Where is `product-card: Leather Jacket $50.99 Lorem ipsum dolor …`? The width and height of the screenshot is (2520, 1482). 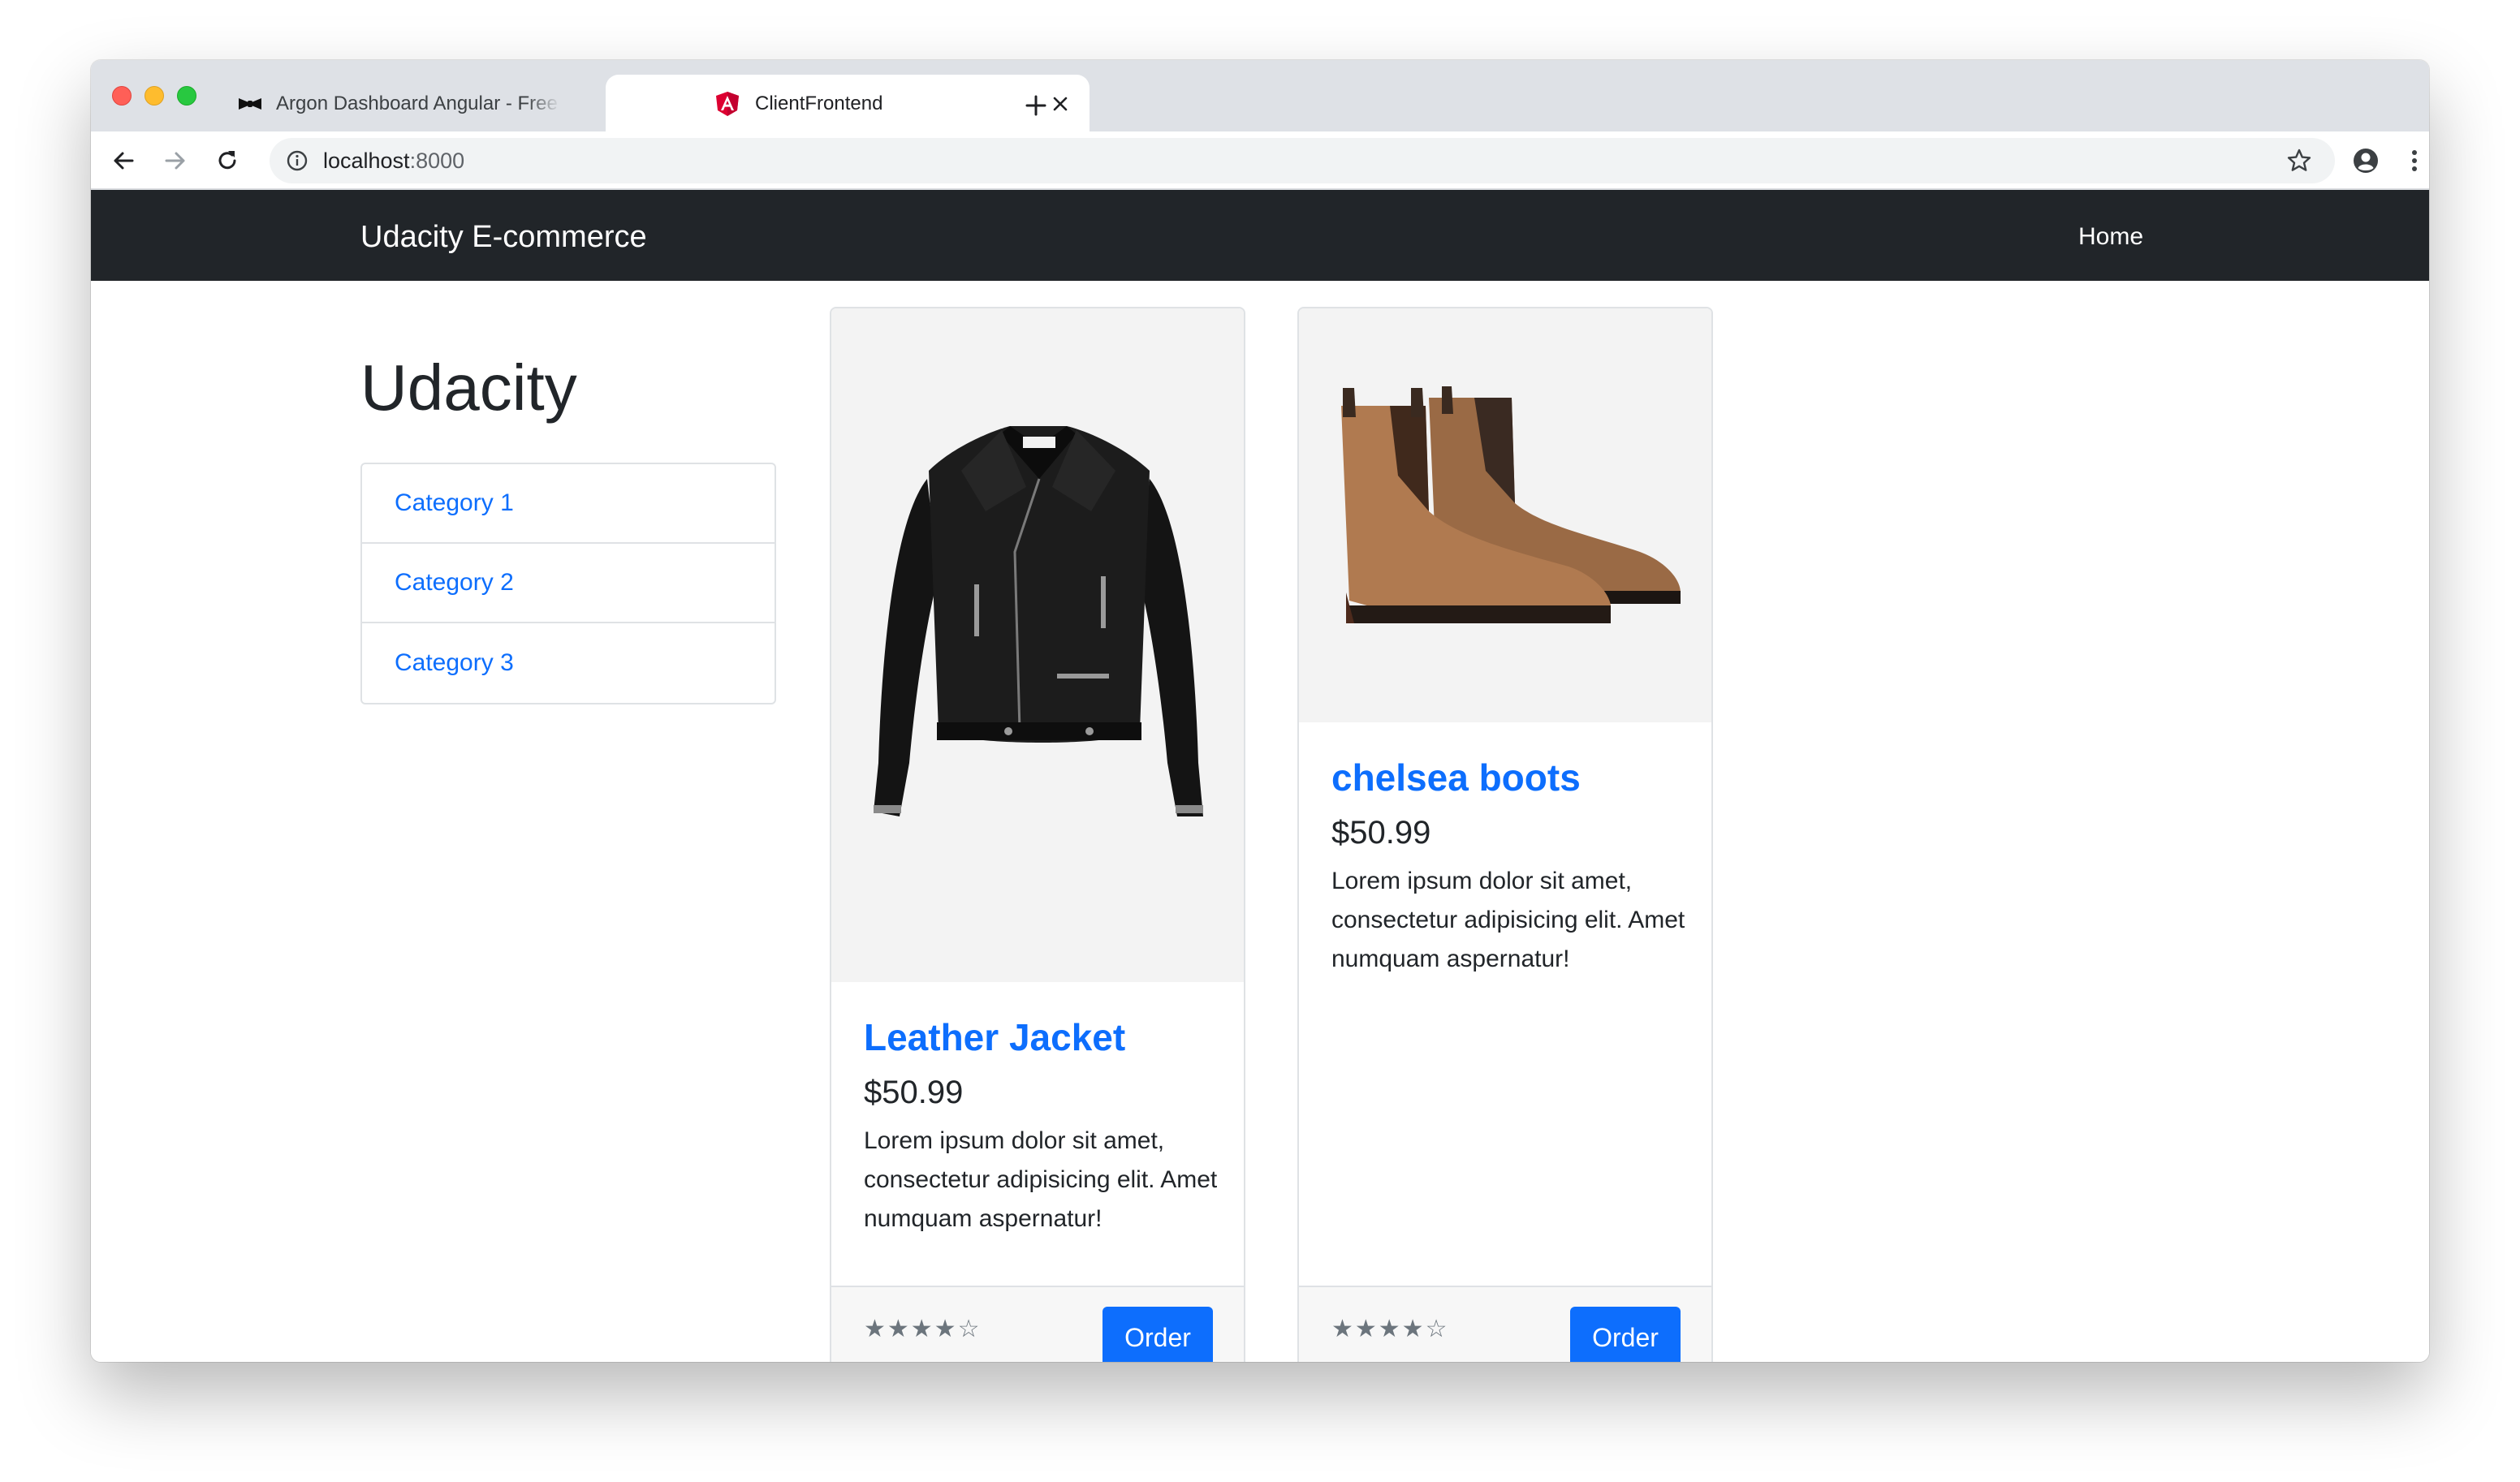 product-card: Leather Jacket $50.99 Lorem ipsum dolor … is located at coordinates (1037, 834).